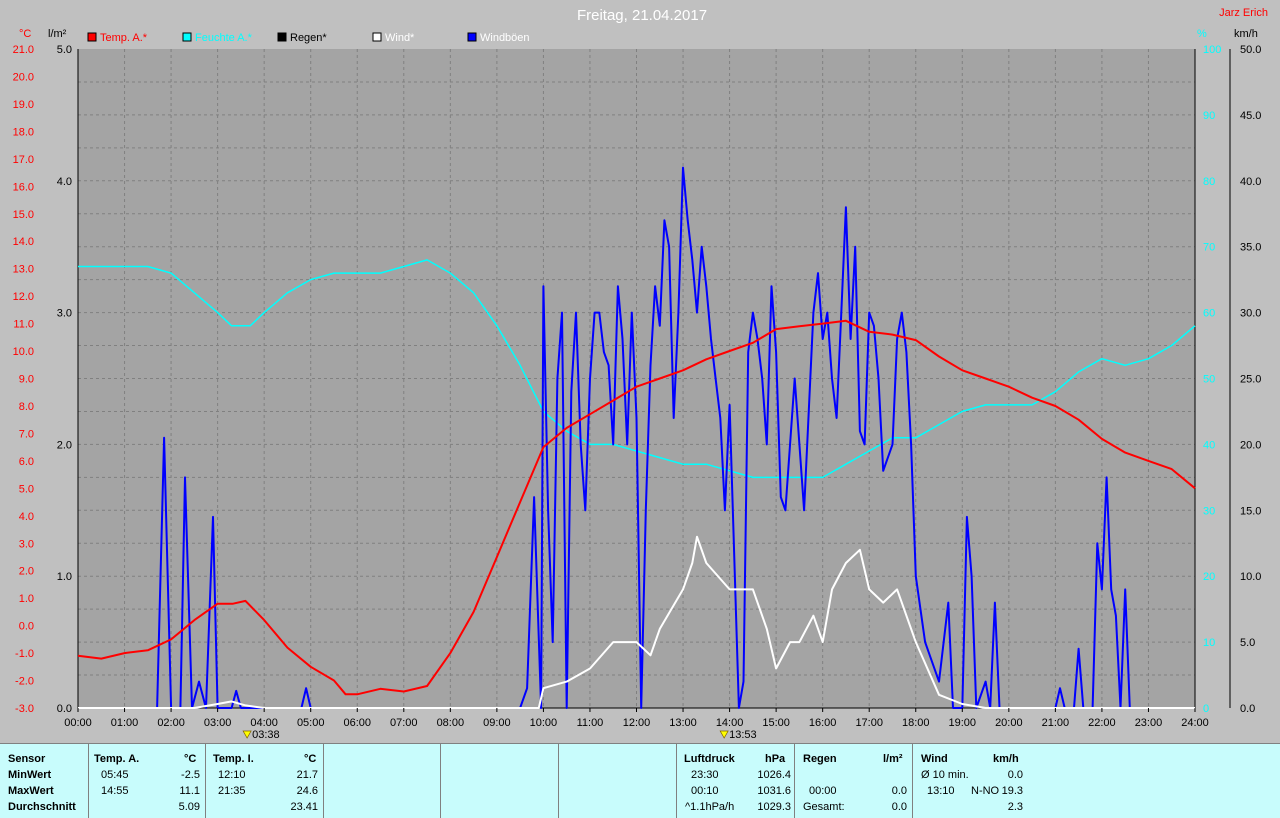 This screenshot has width=1280, height=818. I want to click on temp-a-max-time: 14:55, so click(115, 791).